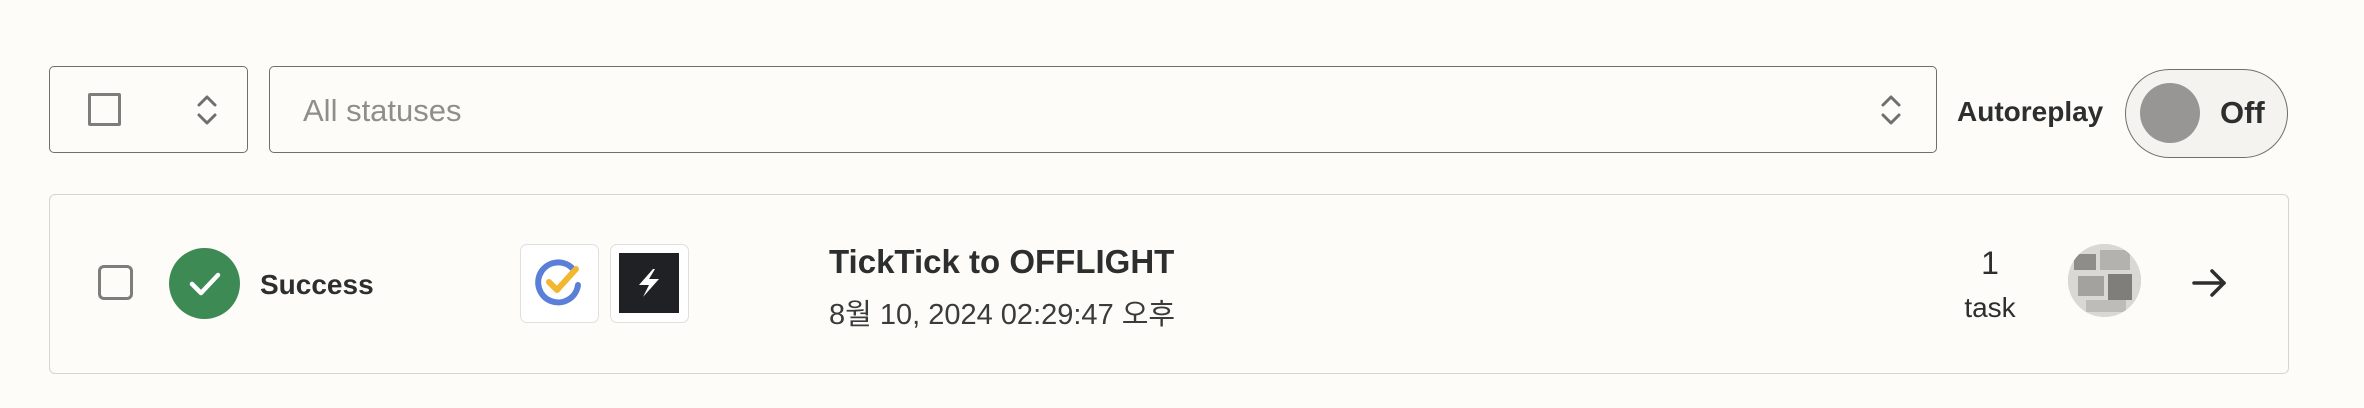 This screenshot has width=2364, height=408. What do you see at coordinates (317, 284) in the screenshot?
I see `status-label: Success` at bounding box center [317, 284].